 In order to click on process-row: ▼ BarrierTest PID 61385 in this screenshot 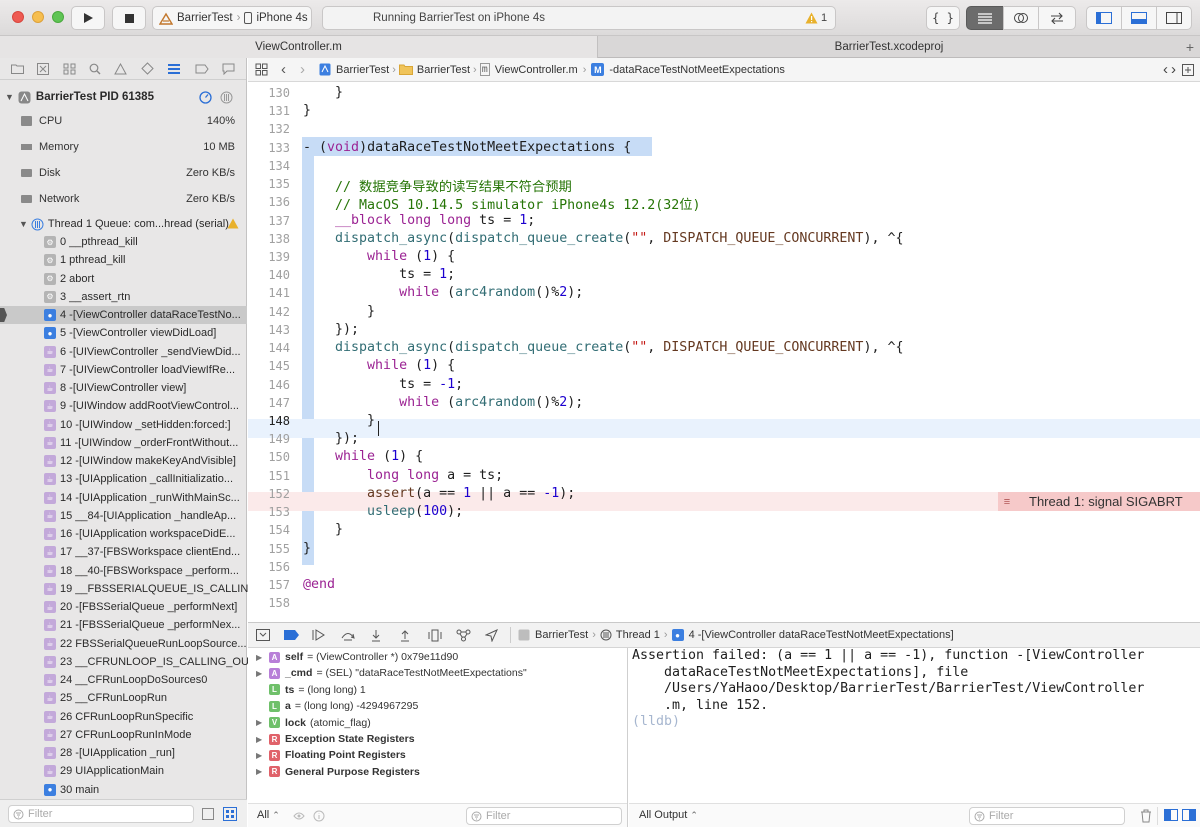, I will do `click(123, 97)`.